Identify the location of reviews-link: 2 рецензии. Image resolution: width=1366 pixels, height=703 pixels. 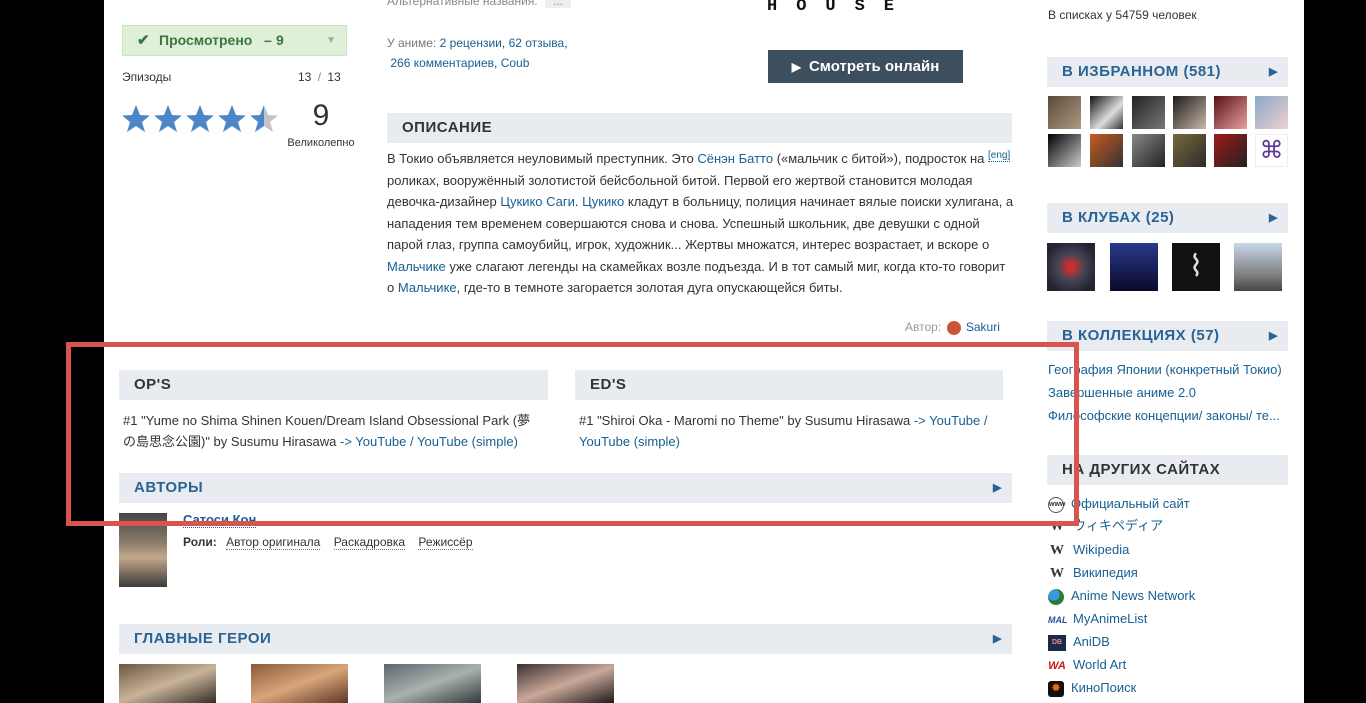
(471, 43).